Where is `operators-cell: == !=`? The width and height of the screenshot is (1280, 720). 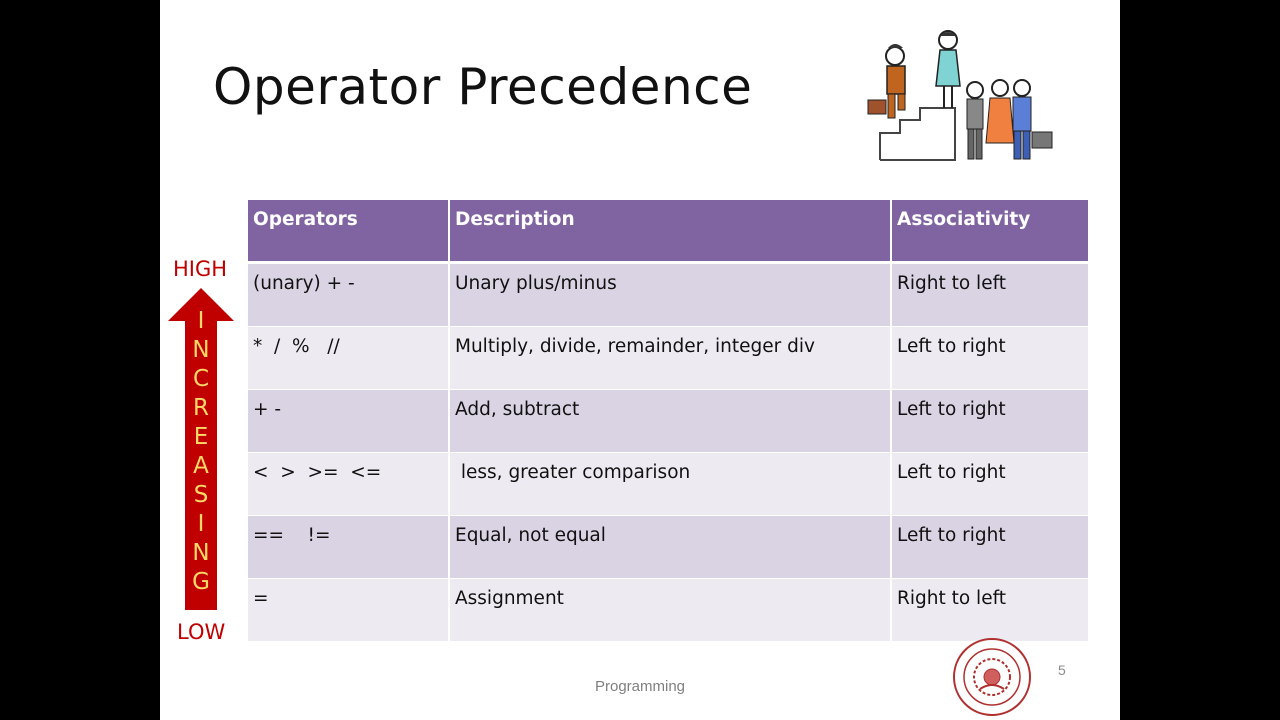
operators-cell: == != is located at coordinates (349, 547).